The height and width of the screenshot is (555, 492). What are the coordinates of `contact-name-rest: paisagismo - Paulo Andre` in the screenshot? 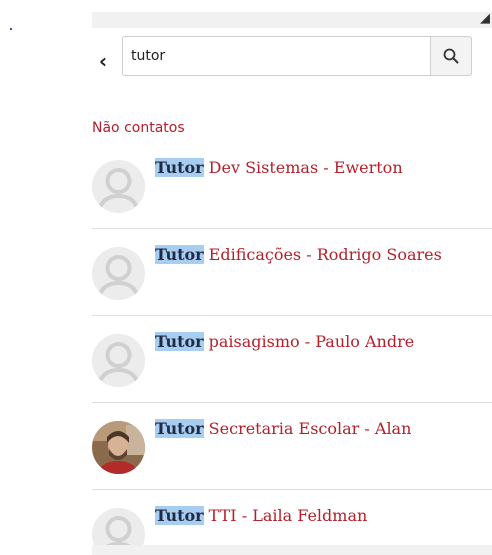 It's located at (309, 341).